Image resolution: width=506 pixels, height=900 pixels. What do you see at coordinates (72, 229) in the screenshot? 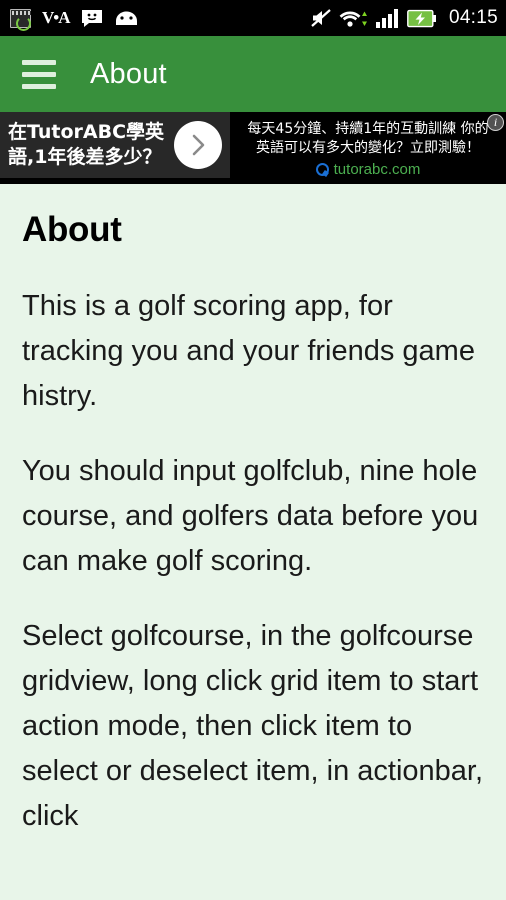
I see `page-title: About` at bounding box center [72, 229].